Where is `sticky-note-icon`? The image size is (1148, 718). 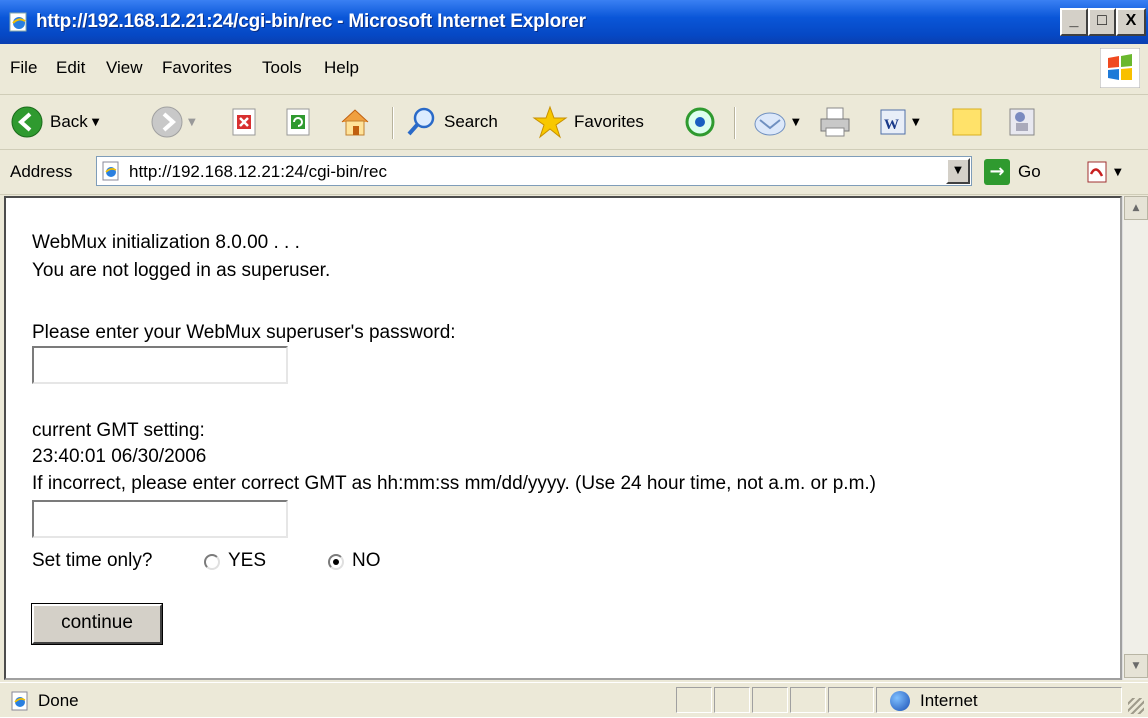
sticky-note-icon is located at coordinates (967, 122).